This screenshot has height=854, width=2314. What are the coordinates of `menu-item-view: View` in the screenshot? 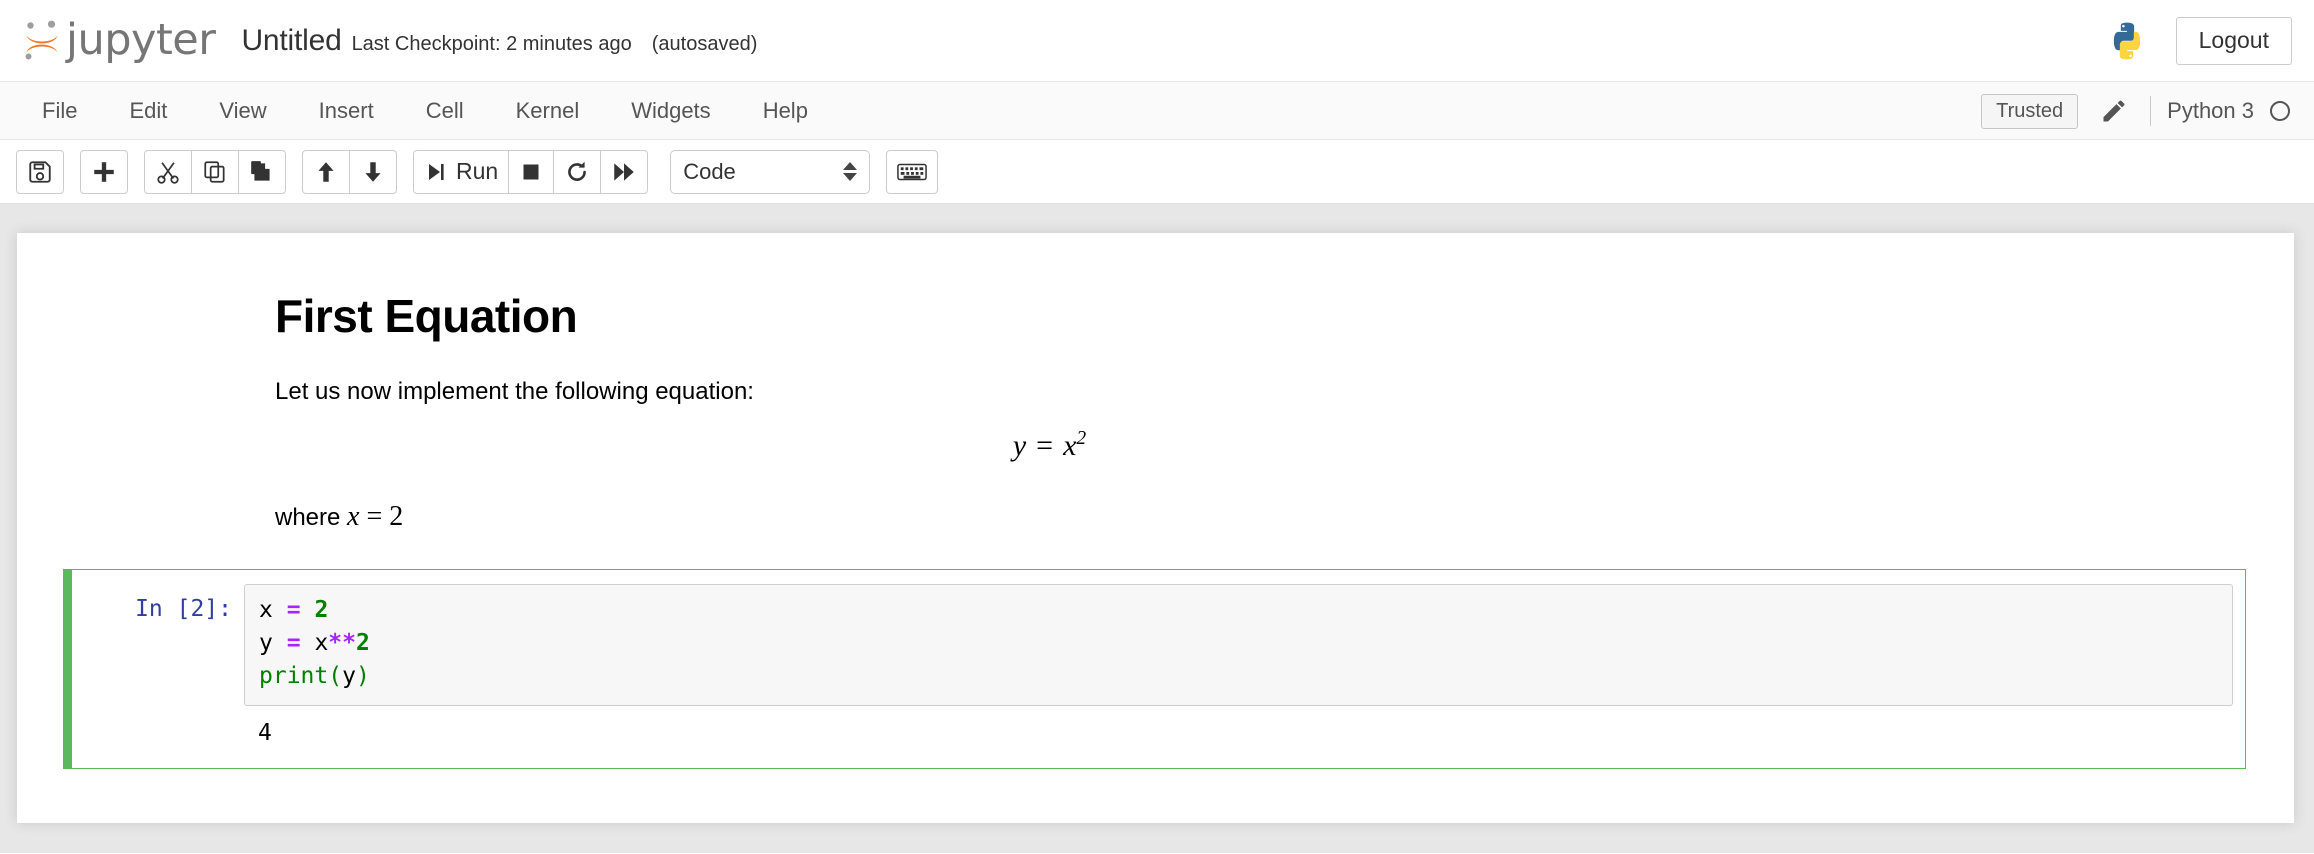 It's located at (242, 111).